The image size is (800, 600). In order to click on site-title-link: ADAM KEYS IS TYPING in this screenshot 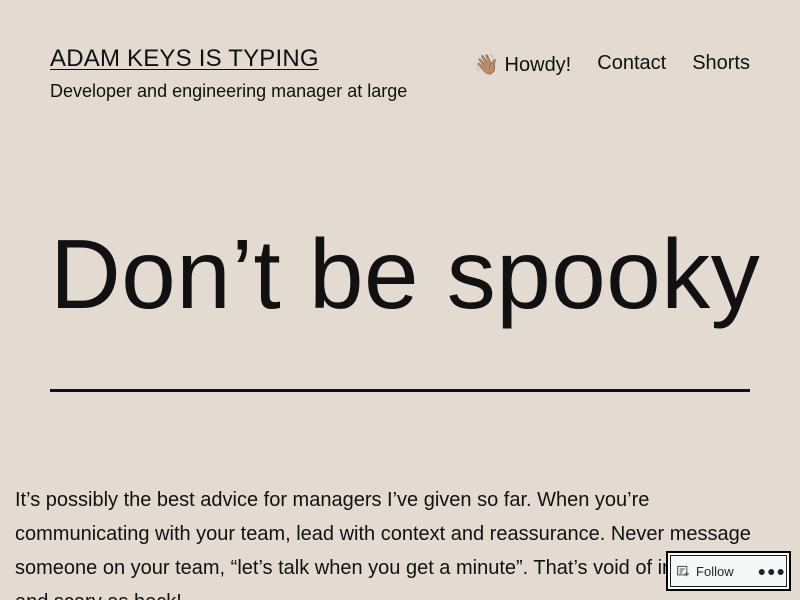, I will do `click(184, 59)`.